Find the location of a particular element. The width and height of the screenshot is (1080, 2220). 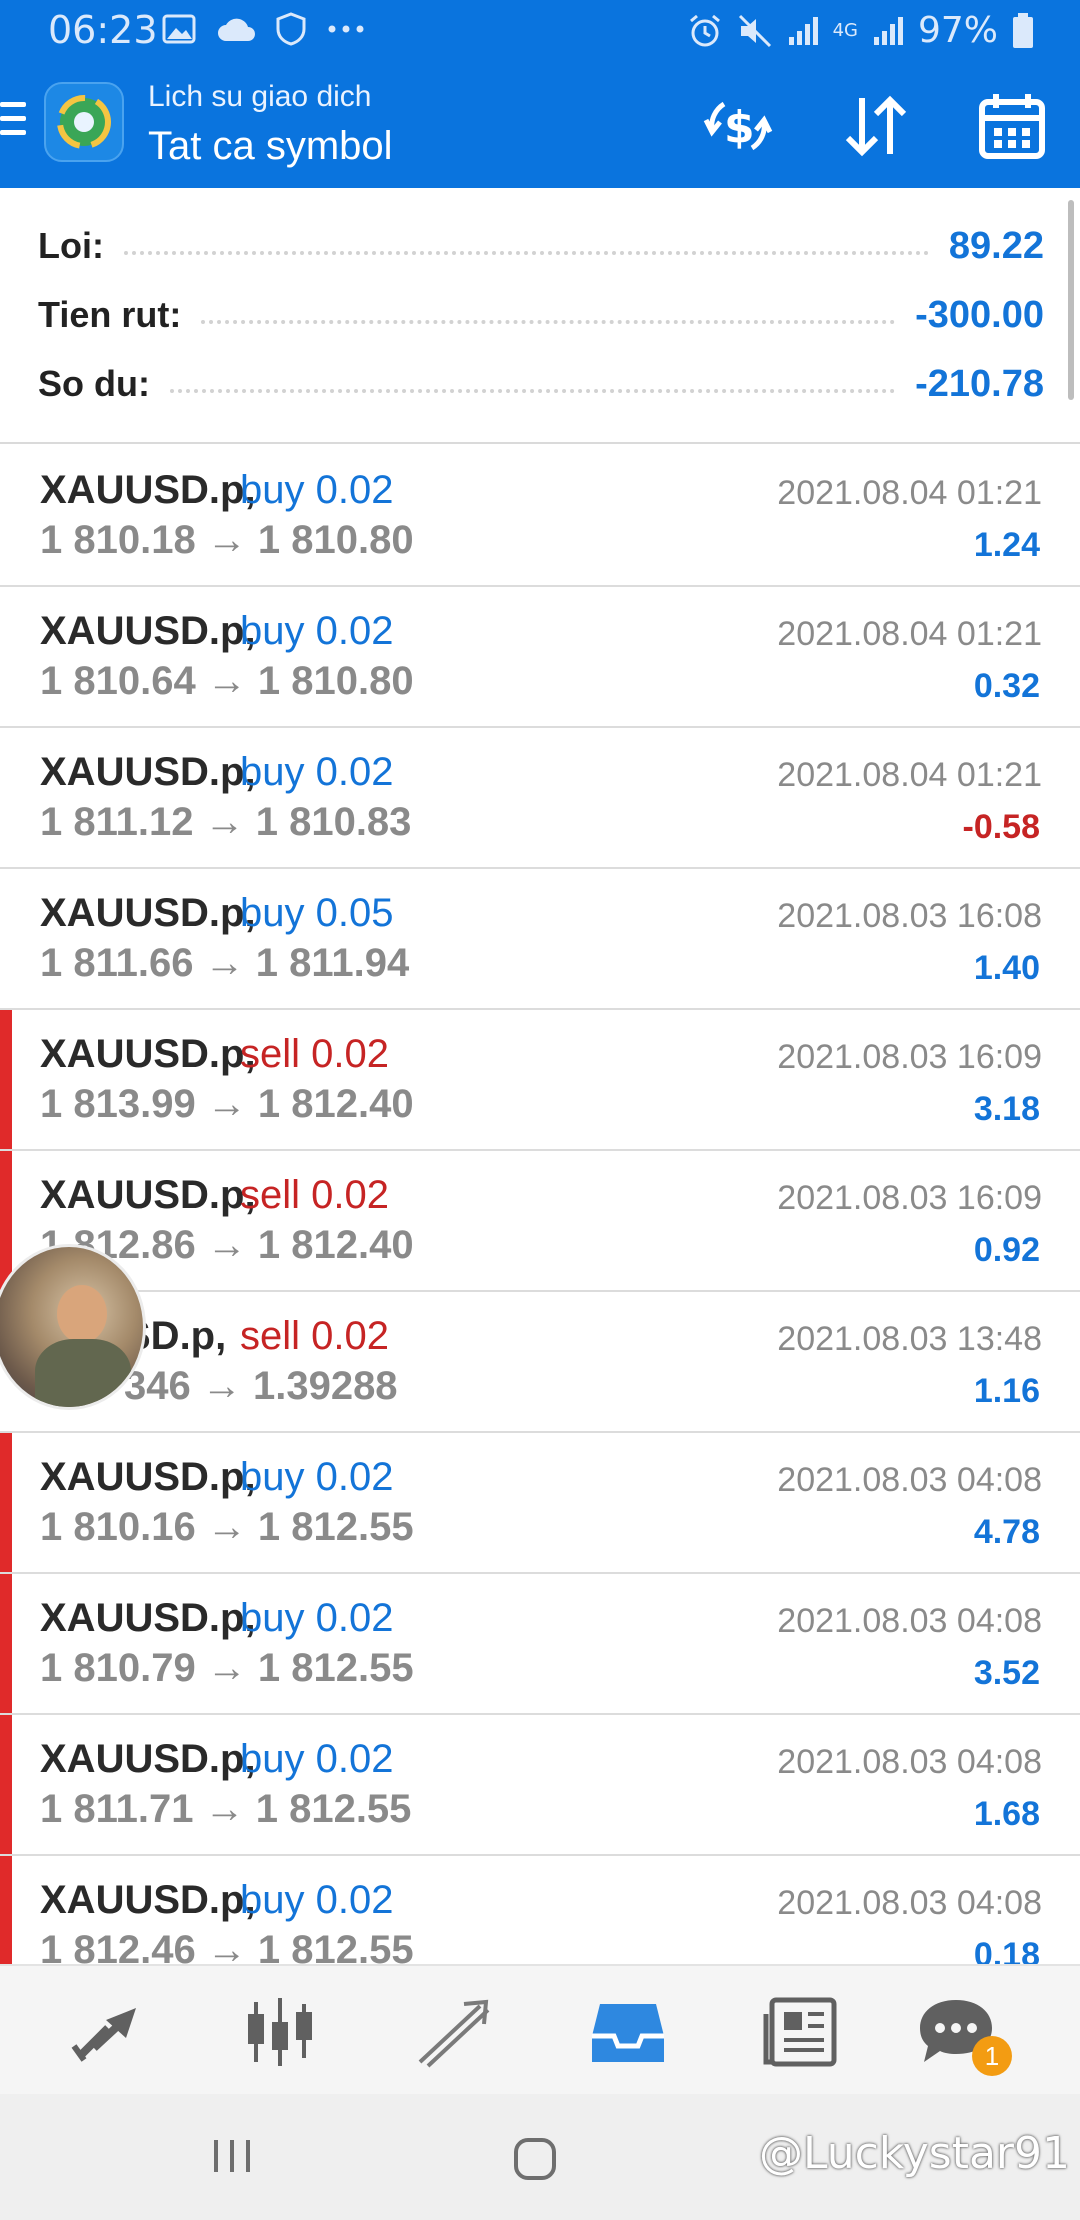

deal-prices: 1 810.16 → 1 812.55 is located at coordinates (227, 1527).